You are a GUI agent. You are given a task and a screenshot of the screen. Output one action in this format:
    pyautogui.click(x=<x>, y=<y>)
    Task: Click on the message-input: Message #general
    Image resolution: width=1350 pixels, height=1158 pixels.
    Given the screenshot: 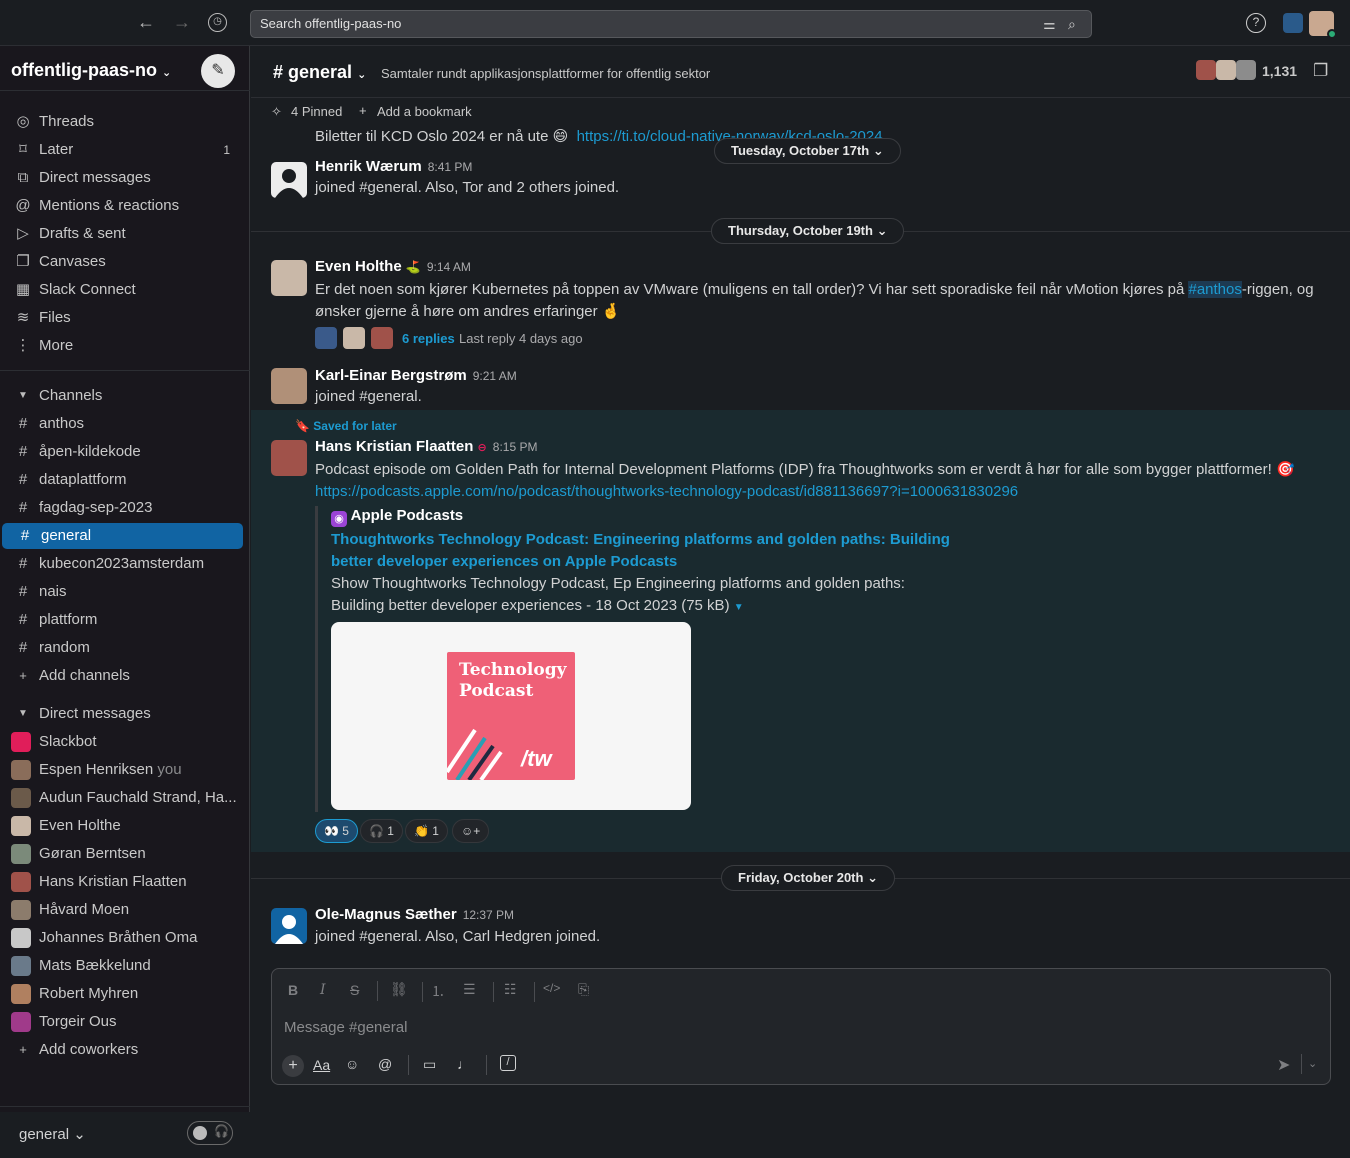 What is the action you would take?
    pyautogui.click(x=799, y=1027)
    